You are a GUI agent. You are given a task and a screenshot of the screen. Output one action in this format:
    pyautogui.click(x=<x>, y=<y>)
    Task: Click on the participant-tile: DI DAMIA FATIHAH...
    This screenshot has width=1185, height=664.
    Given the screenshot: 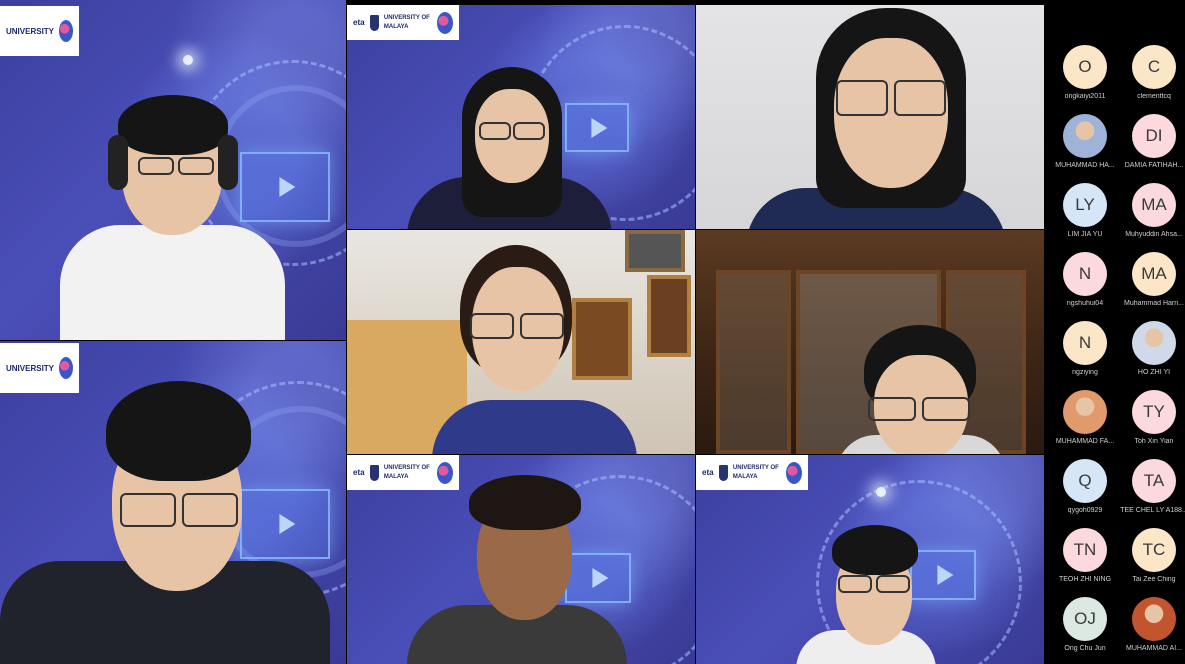 What is the action you would take?
    pyautogui.click(x=1152, y=141)
    